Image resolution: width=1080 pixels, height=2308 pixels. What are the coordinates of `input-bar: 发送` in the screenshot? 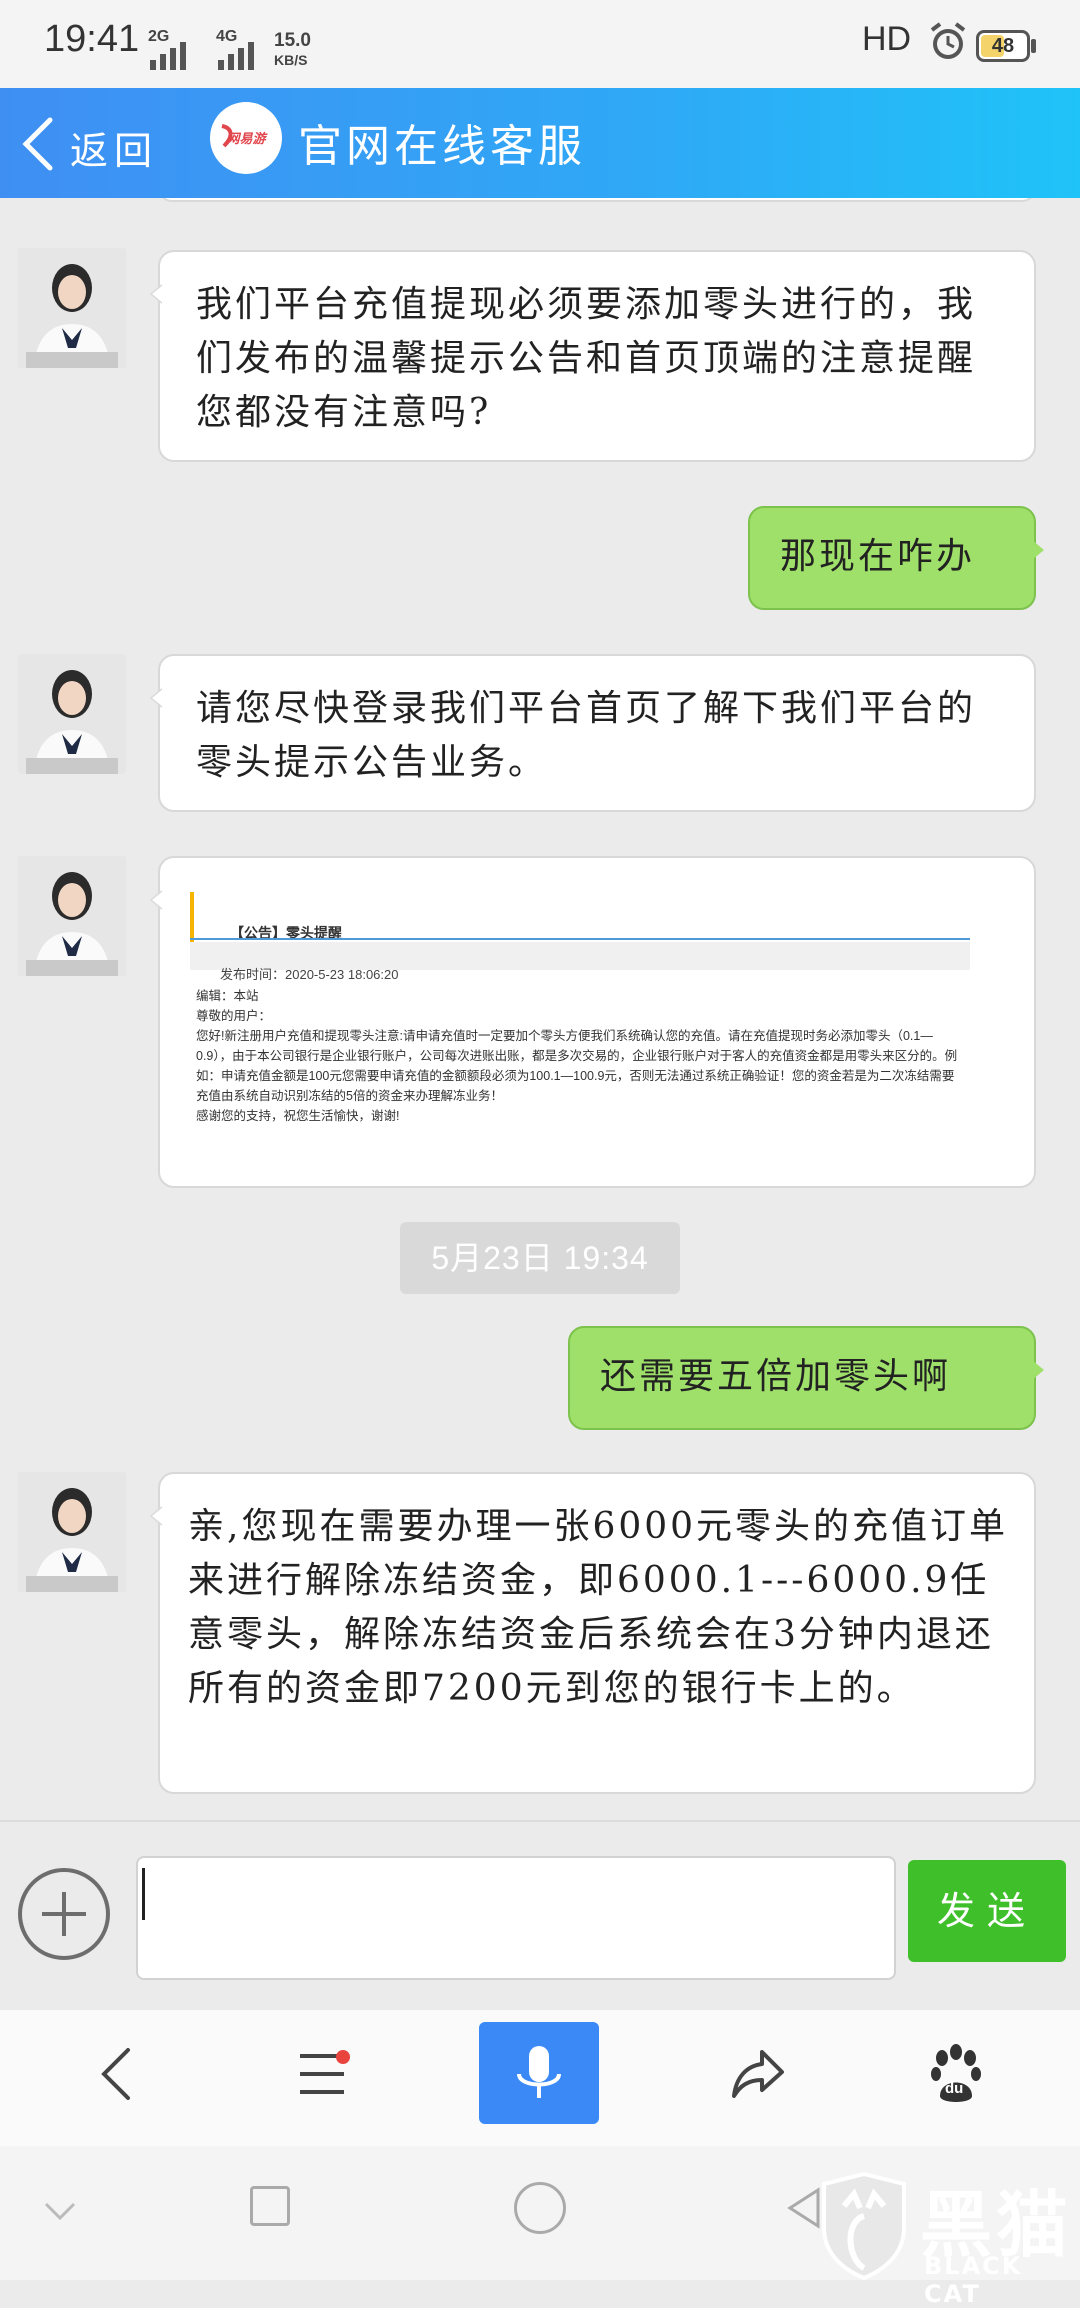 It's located at (540, 1916).